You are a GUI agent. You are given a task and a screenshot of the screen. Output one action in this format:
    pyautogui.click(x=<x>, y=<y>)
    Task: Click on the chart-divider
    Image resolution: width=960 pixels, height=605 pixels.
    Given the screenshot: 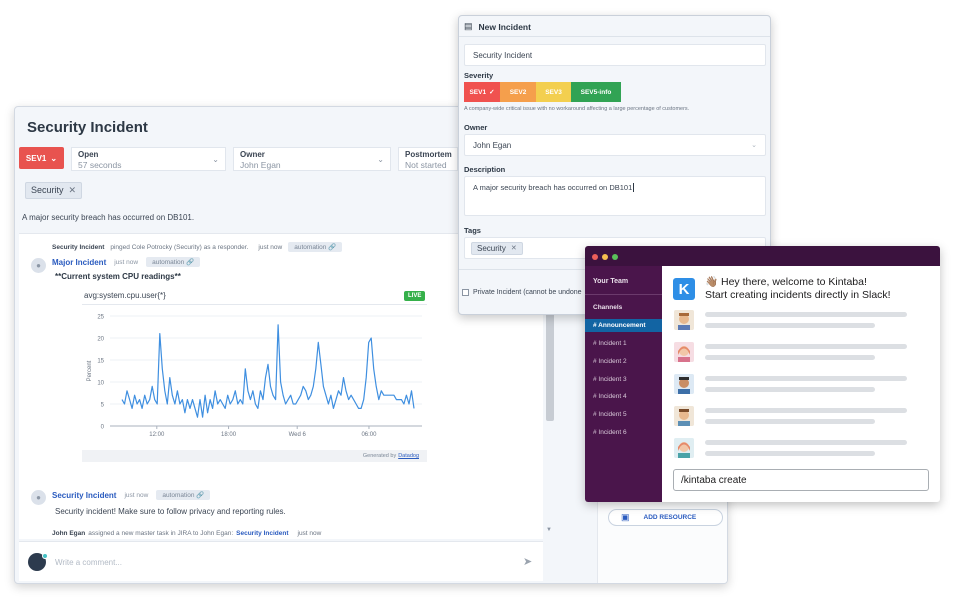 What is the action you would take?
    pyautogui.click(x=254, y=304)
    